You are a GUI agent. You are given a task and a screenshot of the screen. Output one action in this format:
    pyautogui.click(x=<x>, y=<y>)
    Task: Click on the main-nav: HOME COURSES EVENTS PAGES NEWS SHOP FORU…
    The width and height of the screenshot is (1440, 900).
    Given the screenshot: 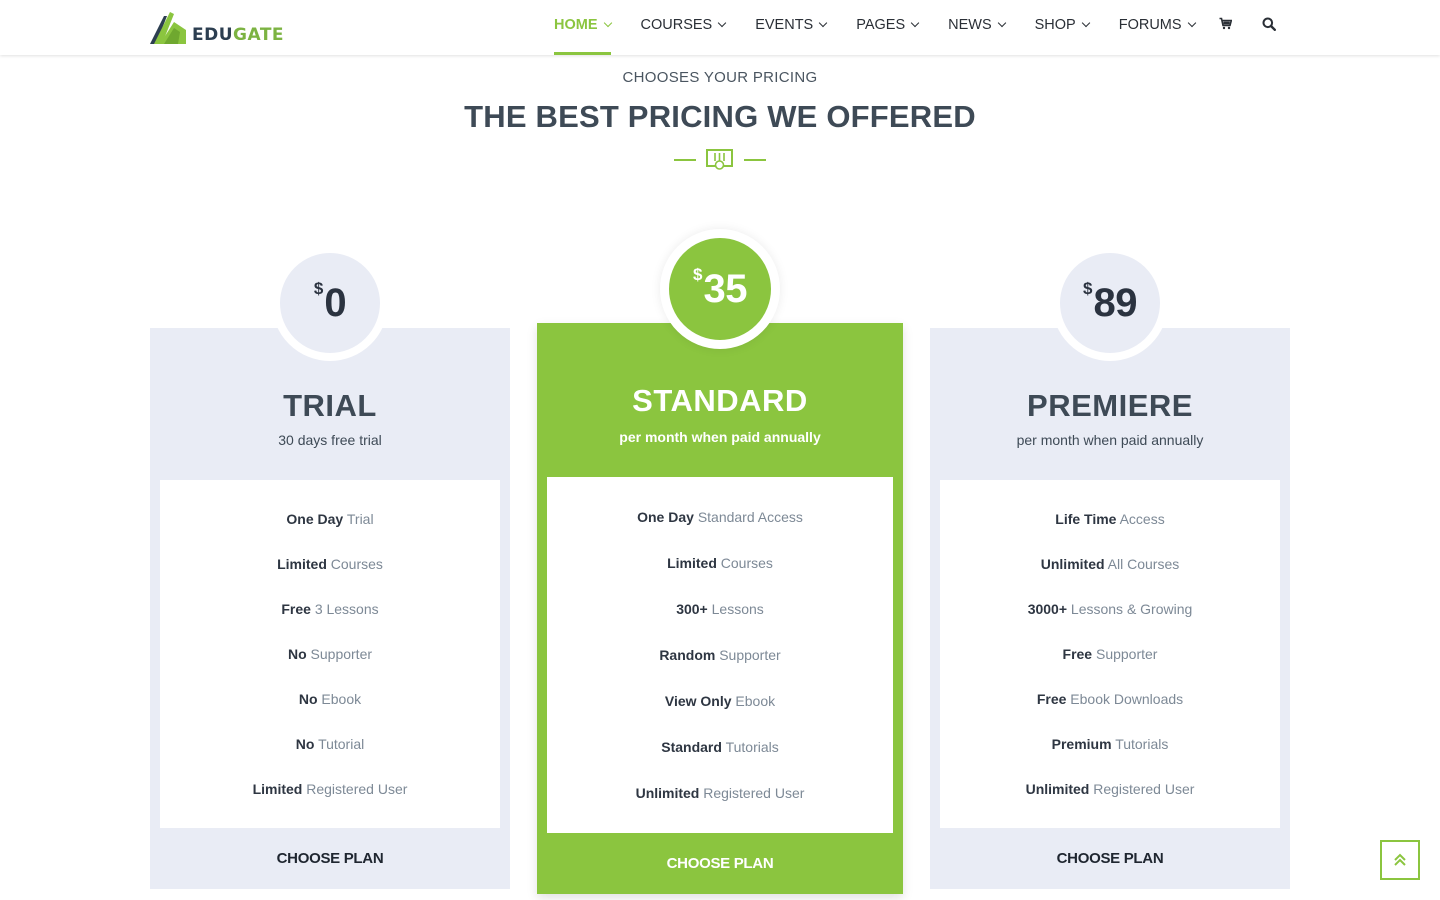 What is the action you would take?
    pyautogui.click(x=889, y=27)
    